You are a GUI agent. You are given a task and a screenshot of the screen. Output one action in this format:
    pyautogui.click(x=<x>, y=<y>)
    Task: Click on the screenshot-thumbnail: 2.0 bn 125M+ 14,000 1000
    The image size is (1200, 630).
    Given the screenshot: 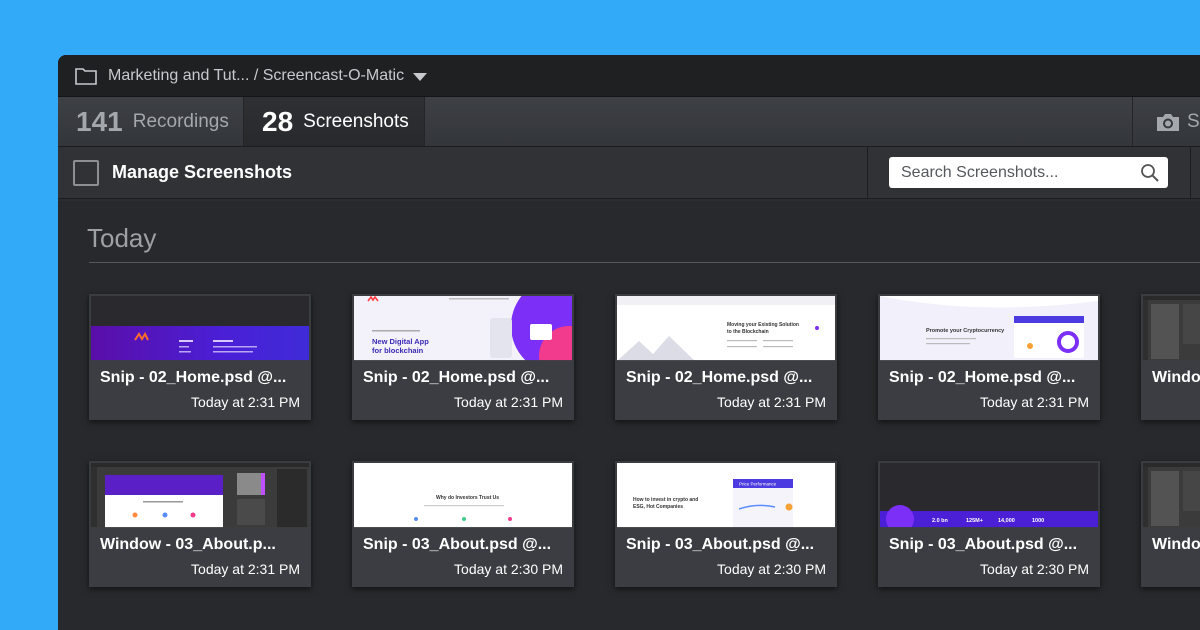 What is the action you would take?
    pyautogui.click(x=989, y=495)
    